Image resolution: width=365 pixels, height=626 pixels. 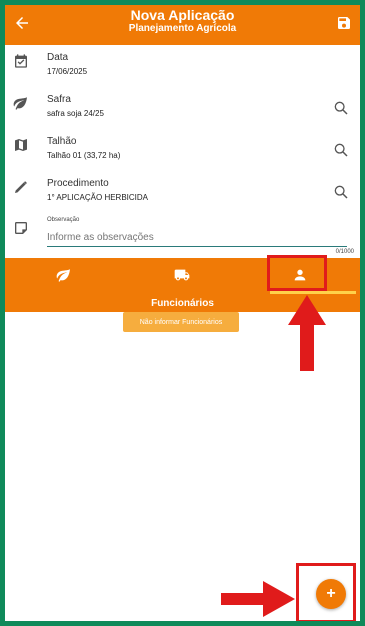 What do you see at coordinates (182, 113) in the screenshot?
I see `field-safra: Safra safra soja 24/25` at bounding box center [182, 113].